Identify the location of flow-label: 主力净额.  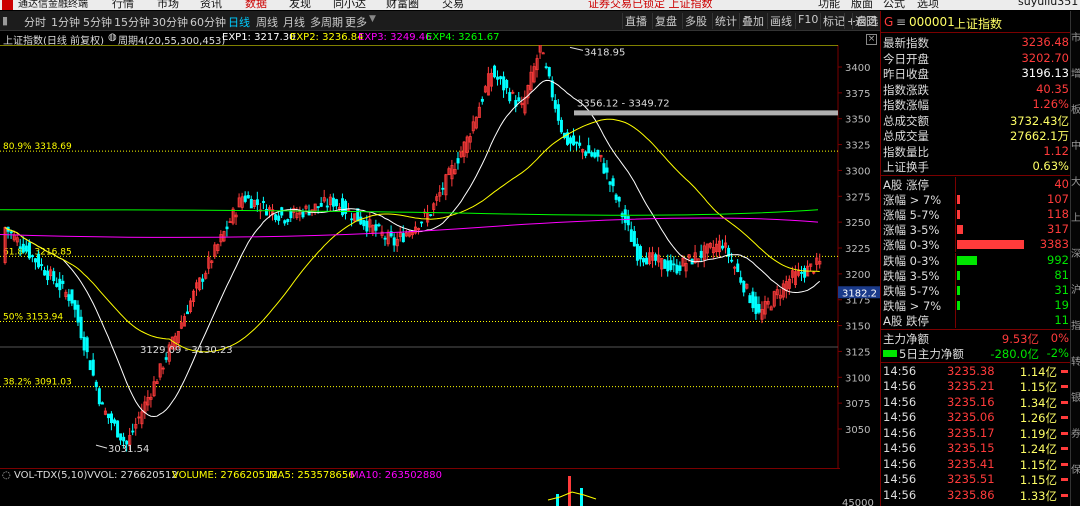
(906, 338).